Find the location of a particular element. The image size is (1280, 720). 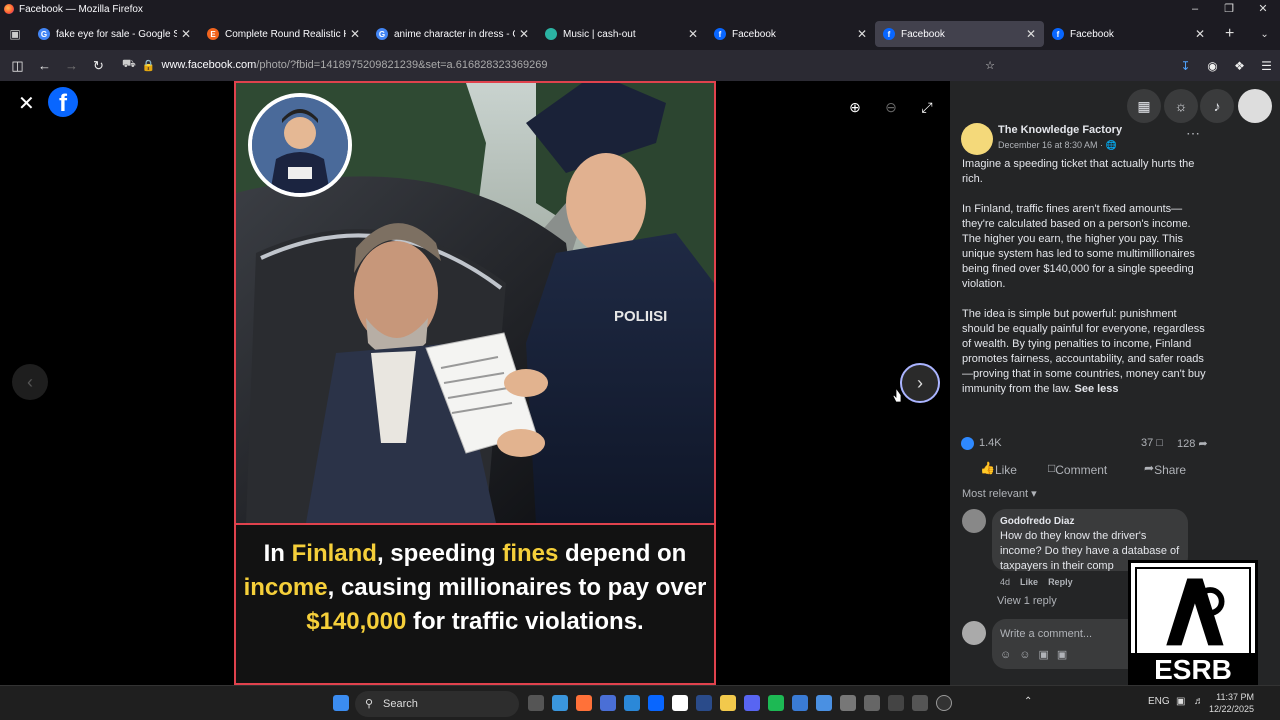

zoom-out-icon: ⊖ is located at coordinates (891, 107).